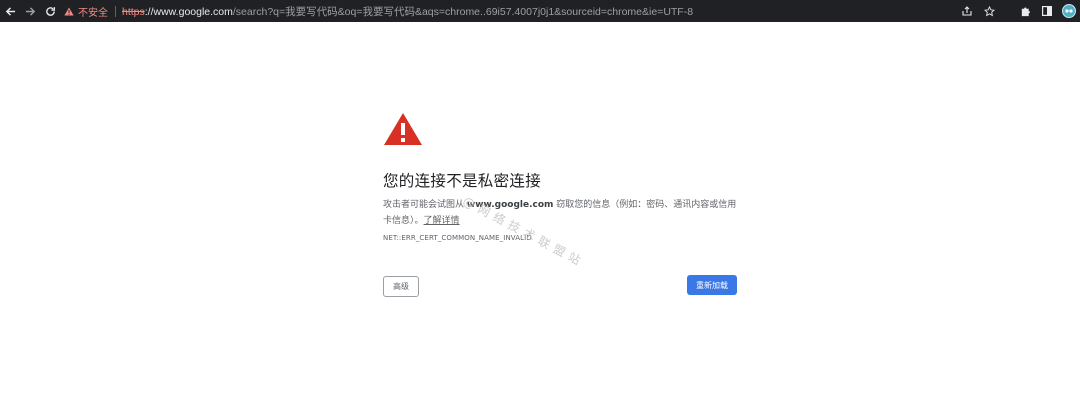 The height and width of the screenshot is (418, 1080). I want to click on learn-more-link: 了解详情, so click(442, 221).